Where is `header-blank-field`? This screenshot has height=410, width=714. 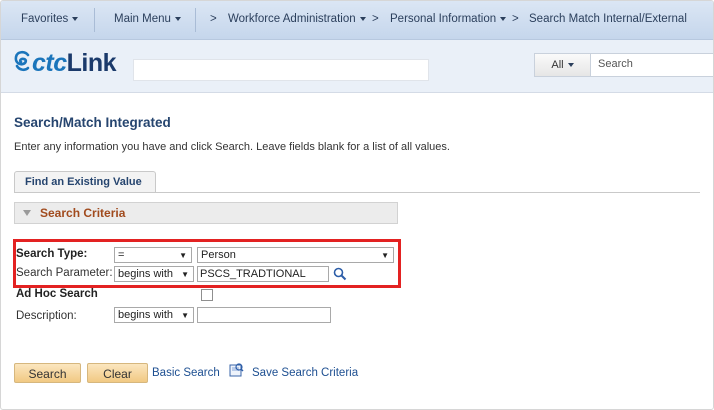 header-blank-field is located at coordinates (281, 70).